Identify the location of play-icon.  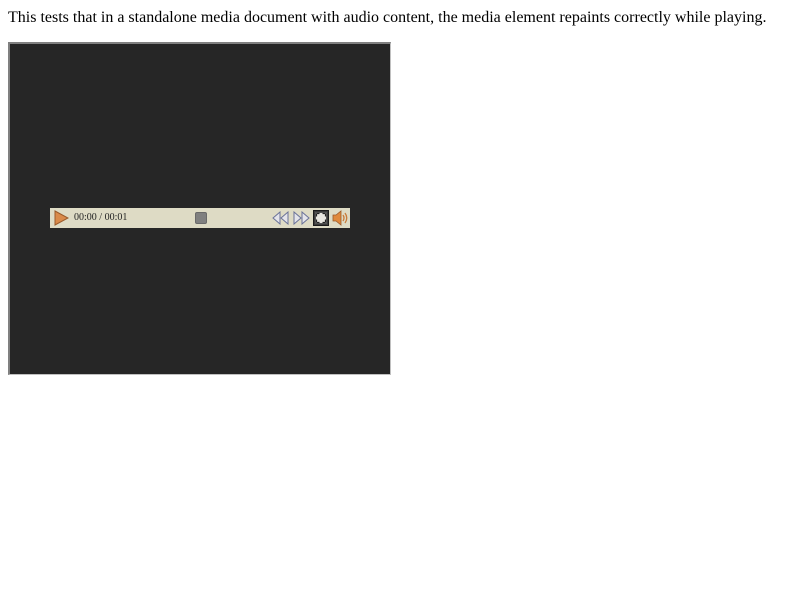
(61, 218).